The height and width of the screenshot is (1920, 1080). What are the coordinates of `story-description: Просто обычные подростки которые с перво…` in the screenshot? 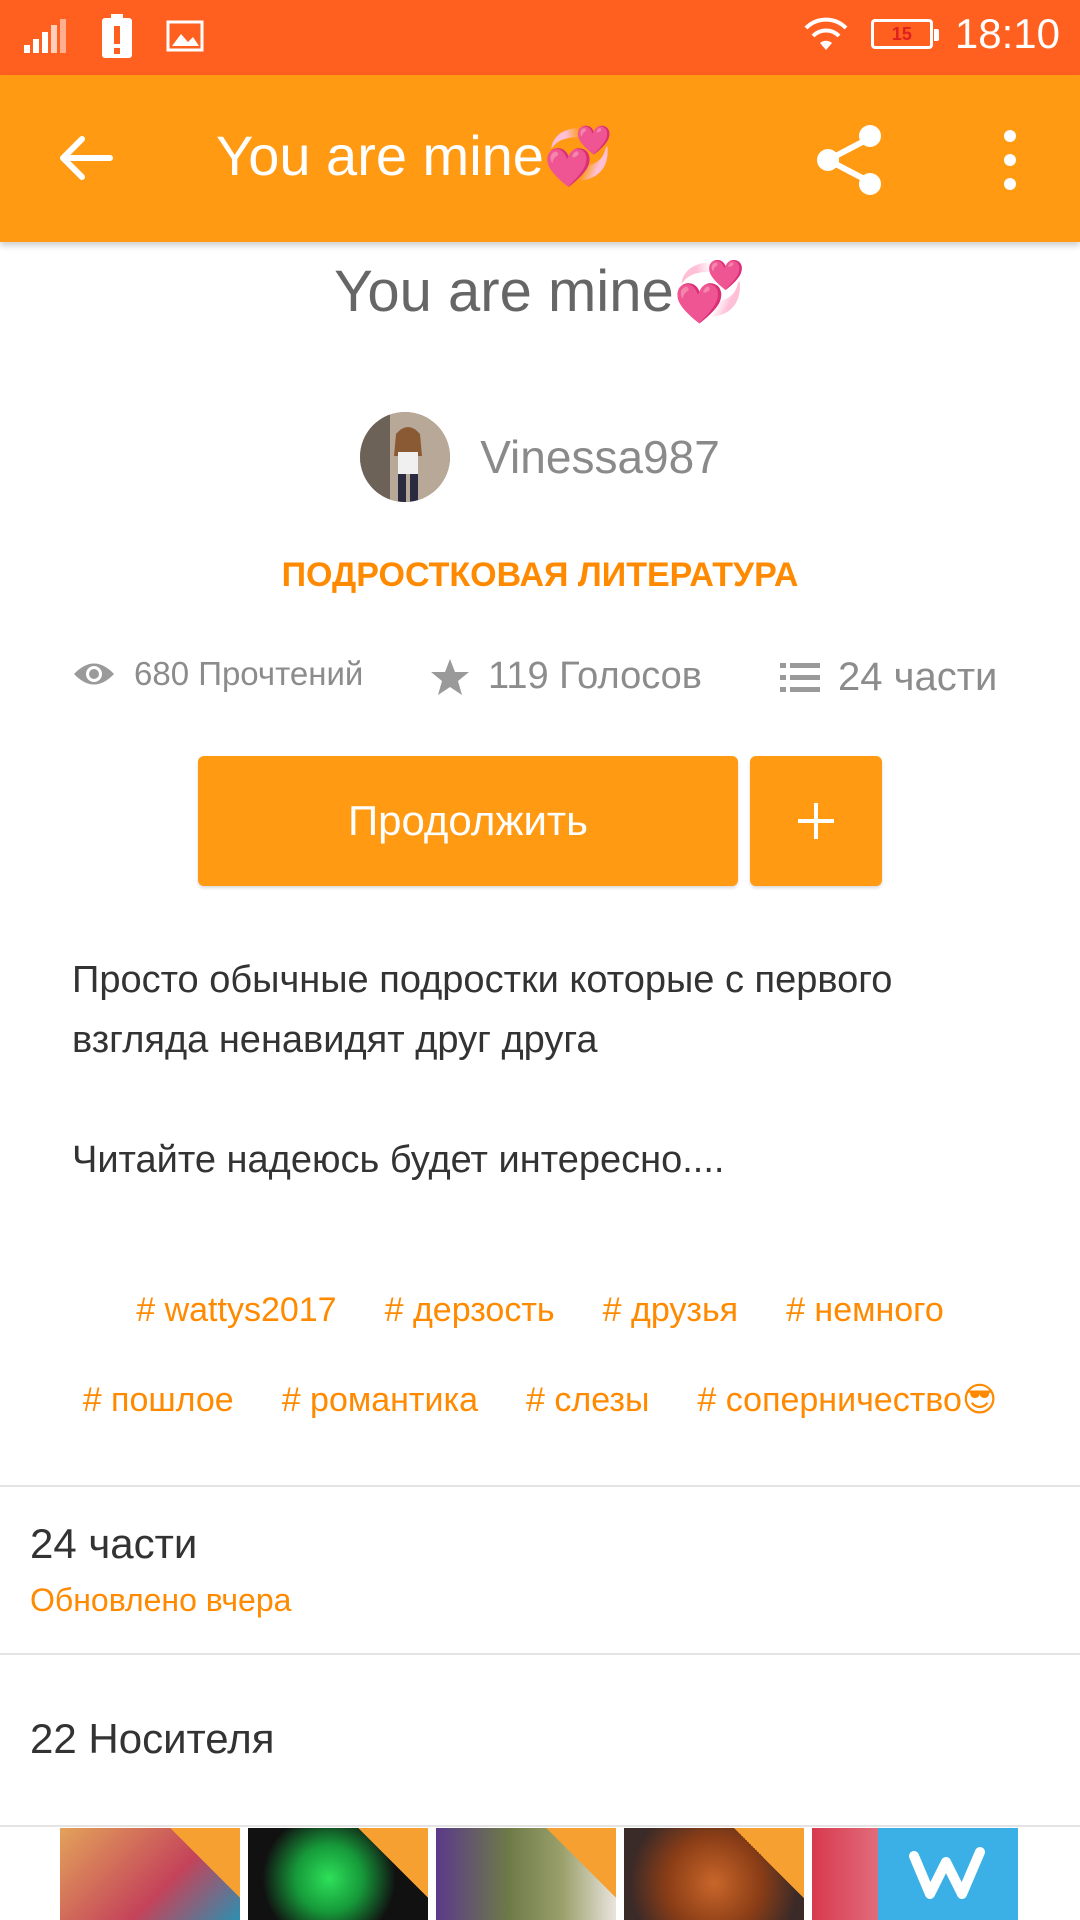 It's located at (542, 1070).